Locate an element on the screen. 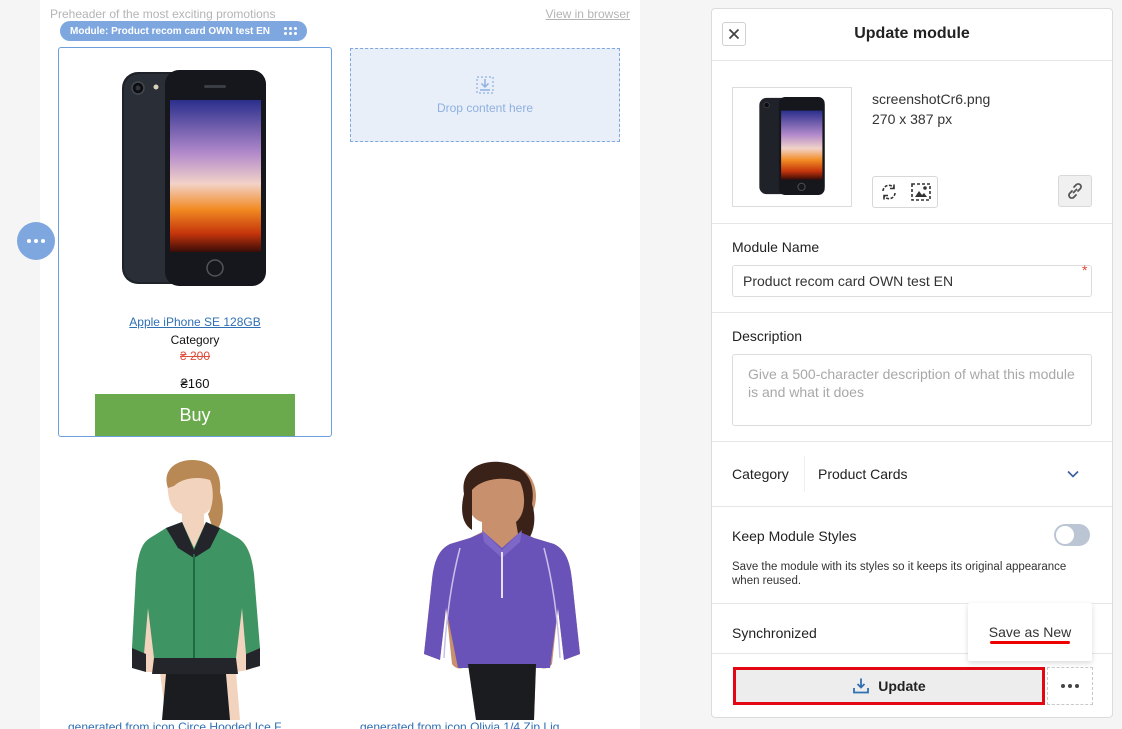 The image size is (1122, 729). image-file-name: screenshotCr6.png is located at coordinates (931, 99).